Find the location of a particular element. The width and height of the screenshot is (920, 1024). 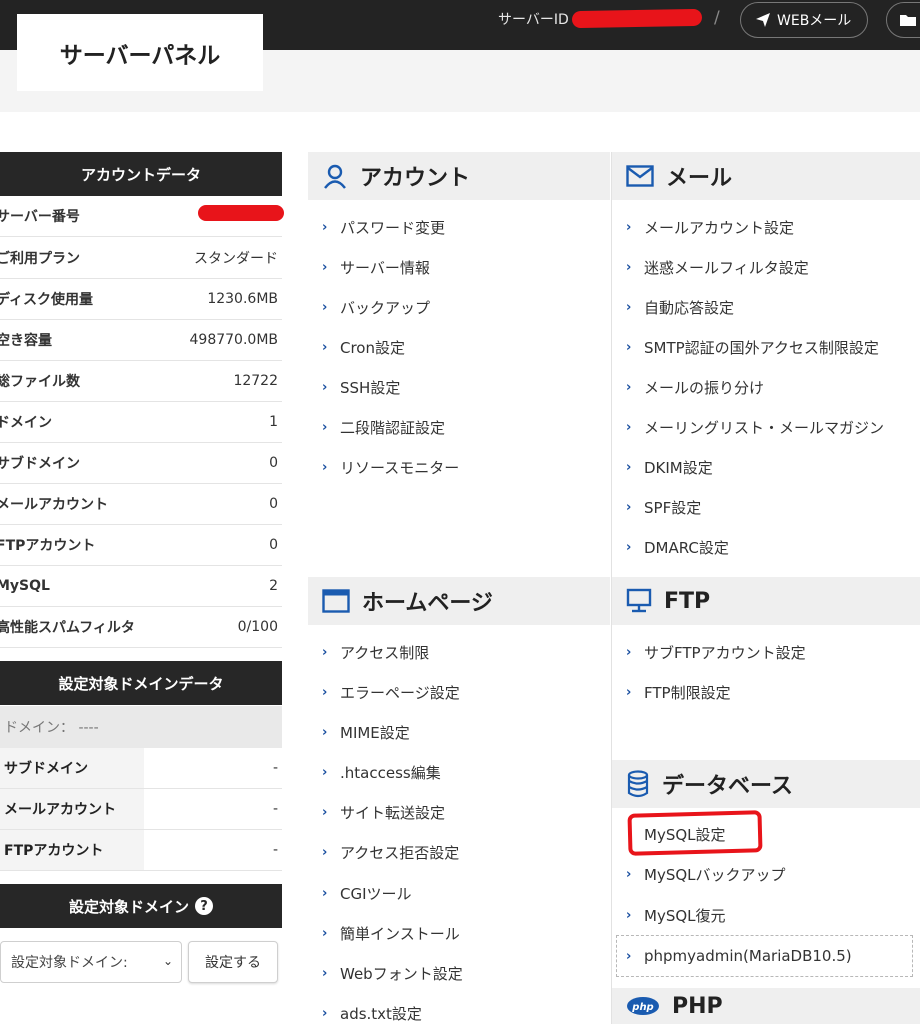

menu-item-web-font: › Webフォント設定 is located at coordinates (392, 973).